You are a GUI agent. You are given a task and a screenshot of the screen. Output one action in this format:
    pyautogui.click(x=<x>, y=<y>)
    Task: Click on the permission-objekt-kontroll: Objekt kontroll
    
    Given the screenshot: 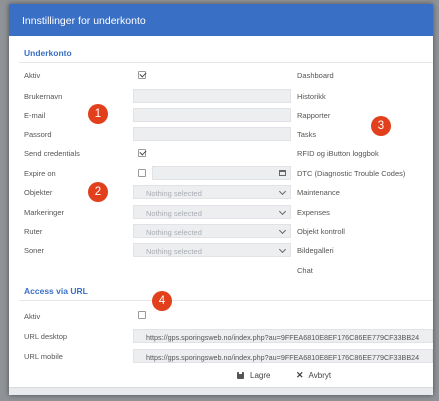 What is the action you would take?
    pyautogui.click(x=321, y=231)
    